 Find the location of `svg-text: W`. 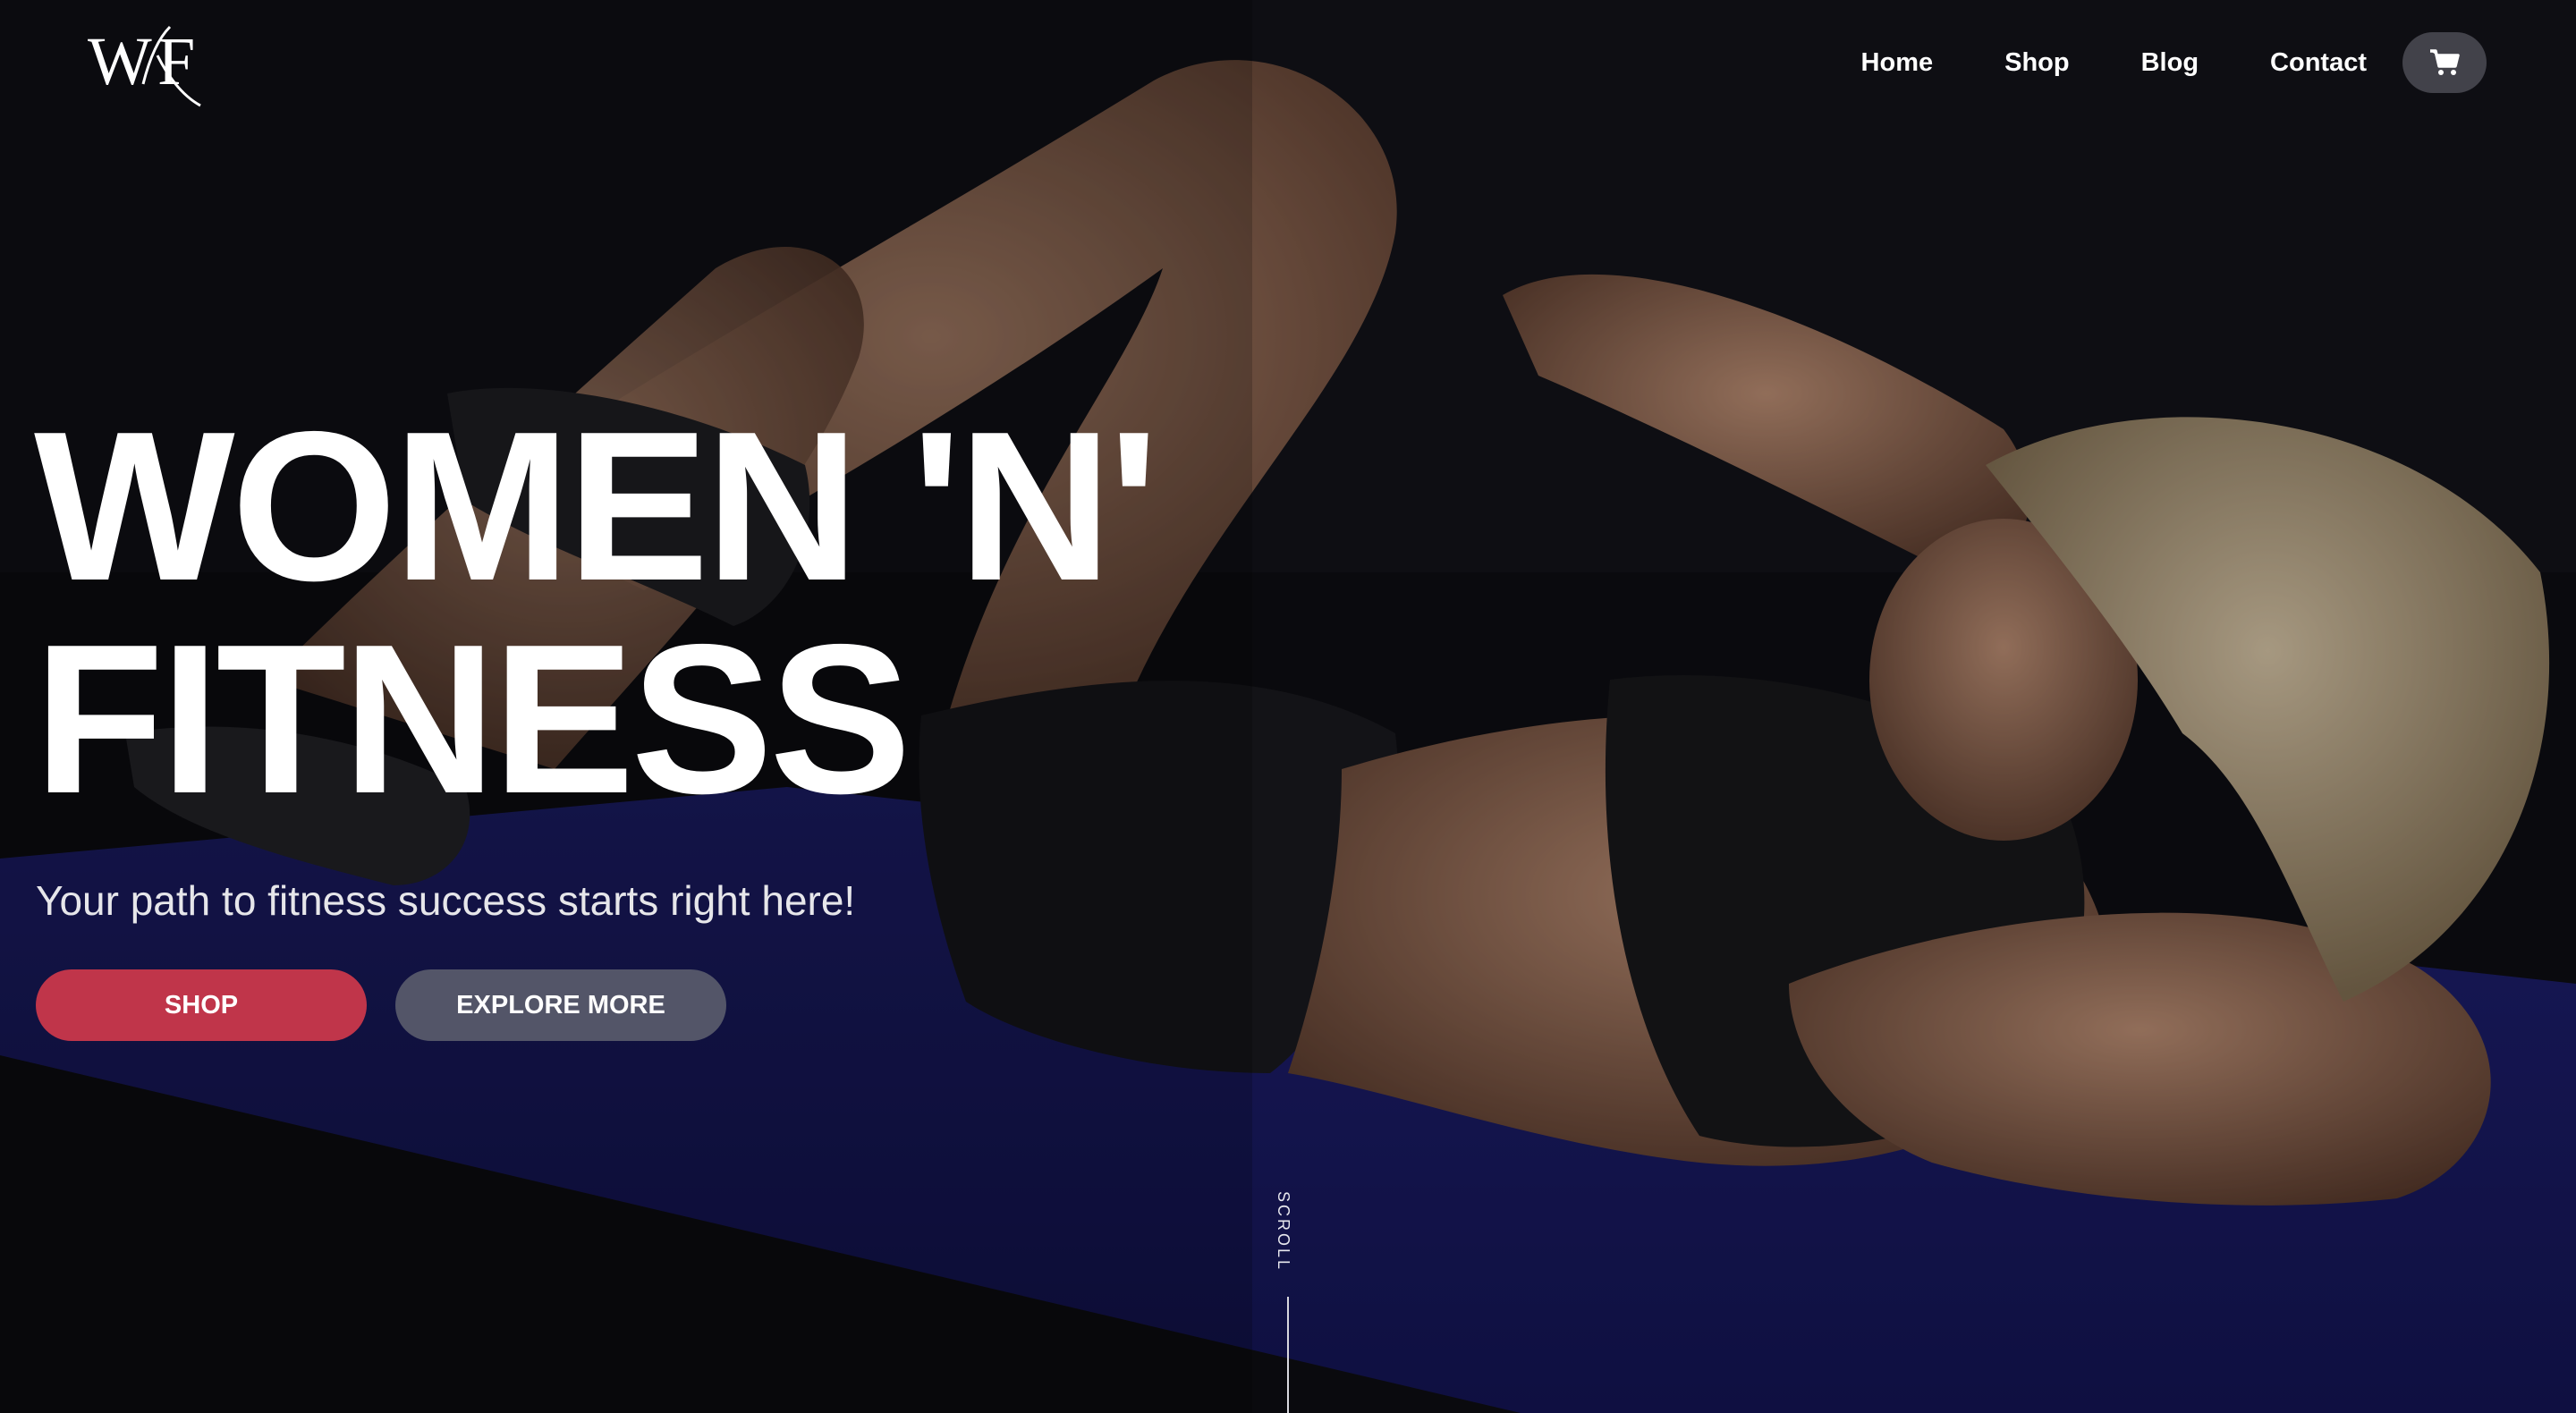

svg-text: W is located at coordinates (120, 61).